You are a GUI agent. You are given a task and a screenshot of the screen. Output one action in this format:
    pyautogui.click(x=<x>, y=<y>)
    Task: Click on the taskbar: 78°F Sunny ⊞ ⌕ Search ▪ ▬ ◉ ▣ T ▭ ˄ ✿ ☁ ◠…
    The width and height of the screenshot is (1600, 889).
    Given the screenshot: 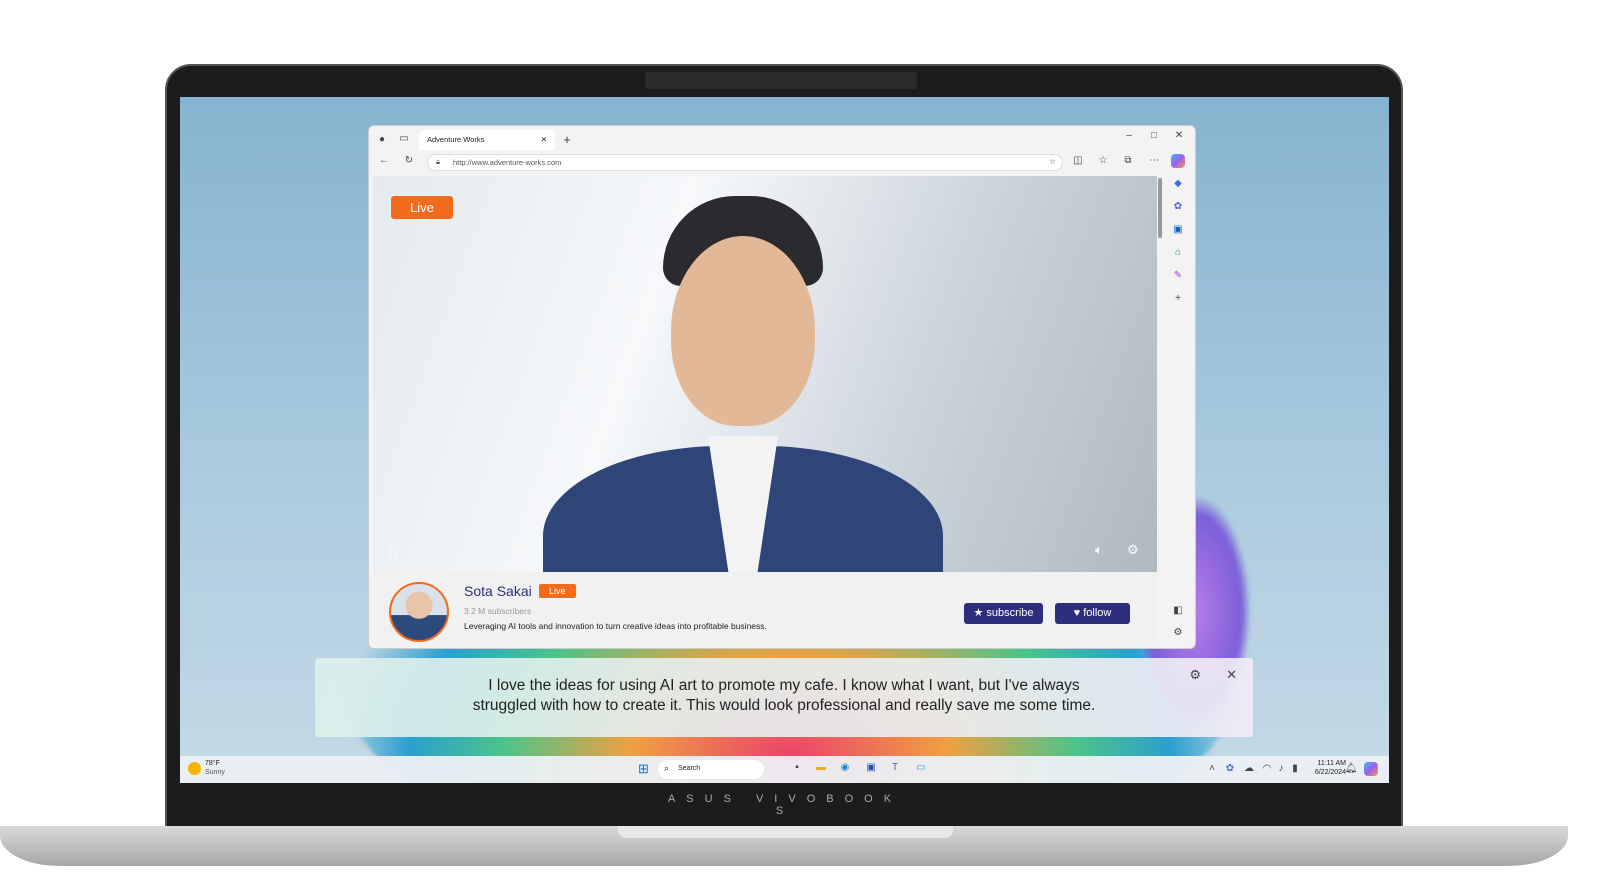 What is the action you would take?
    pyautogui.click(x=784, y=769)
    